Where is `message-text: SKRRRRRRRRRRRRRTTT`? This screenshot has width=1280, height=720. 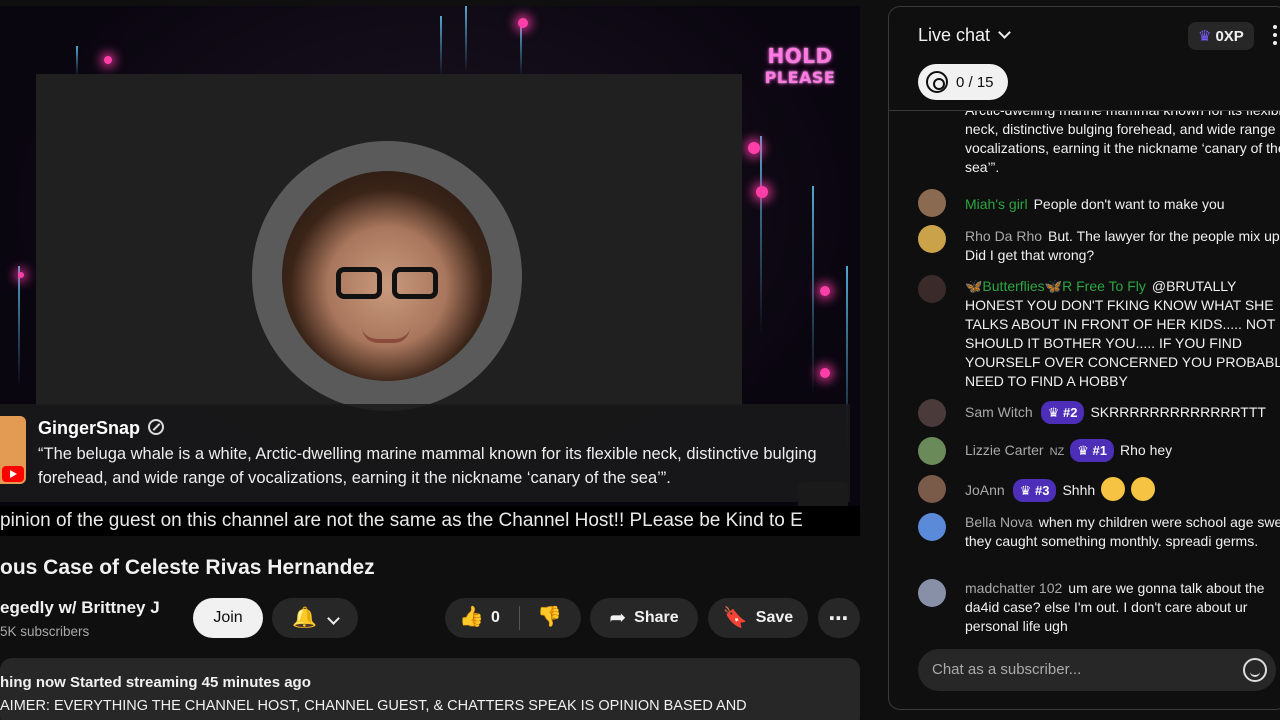
message-text: SKRRRRRRRRRRRRRTTT is located at coordinates (1178, 412).